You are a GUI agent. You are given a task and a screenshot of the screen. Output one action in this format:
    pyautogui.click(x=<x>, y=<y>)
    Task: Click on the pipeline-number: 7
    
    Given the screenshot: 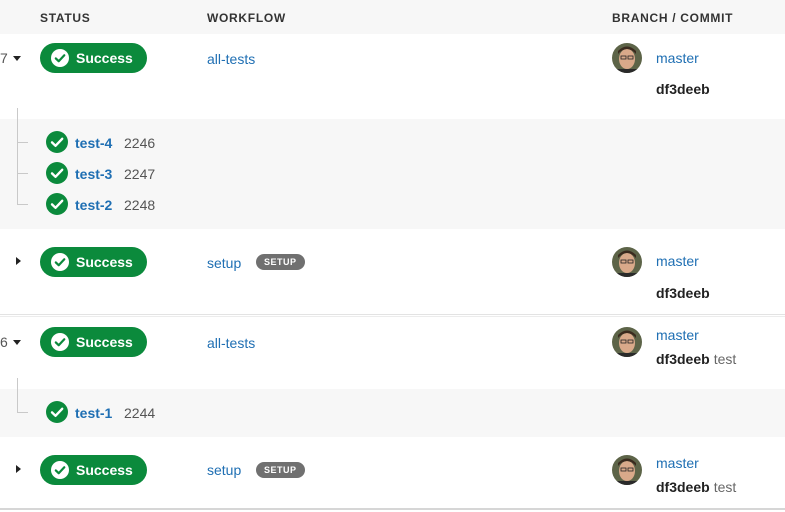 What is the action you would take?
    pyautogui.click(x=4, y=58)
    